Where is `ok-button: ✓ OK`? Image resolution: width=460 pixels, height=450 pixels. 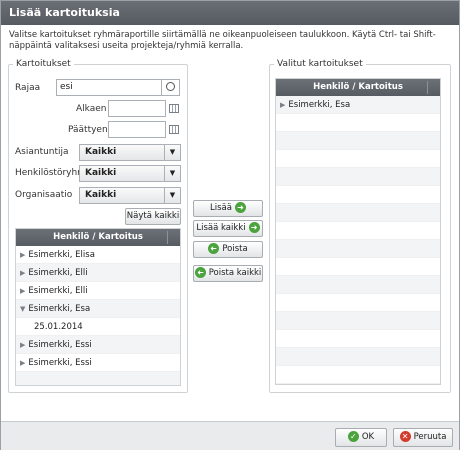
ok-button: ✓ OK is located at coordinates (361, 437).